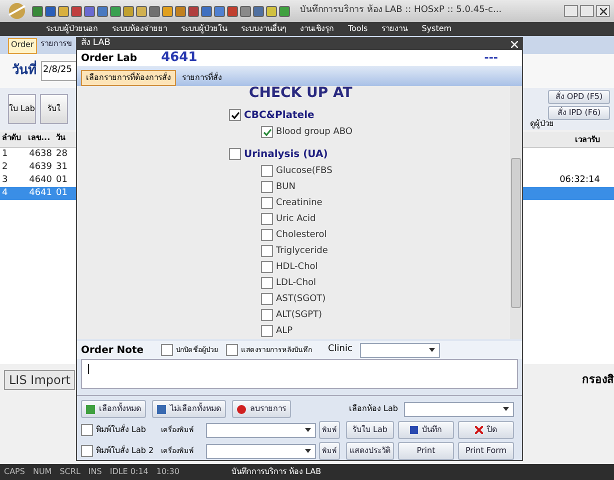 The height and width of the screenshot is (480, 614). Describe the element at coordinates (60, 138) in the screenshot. I see `column-header: วัน` at that location.